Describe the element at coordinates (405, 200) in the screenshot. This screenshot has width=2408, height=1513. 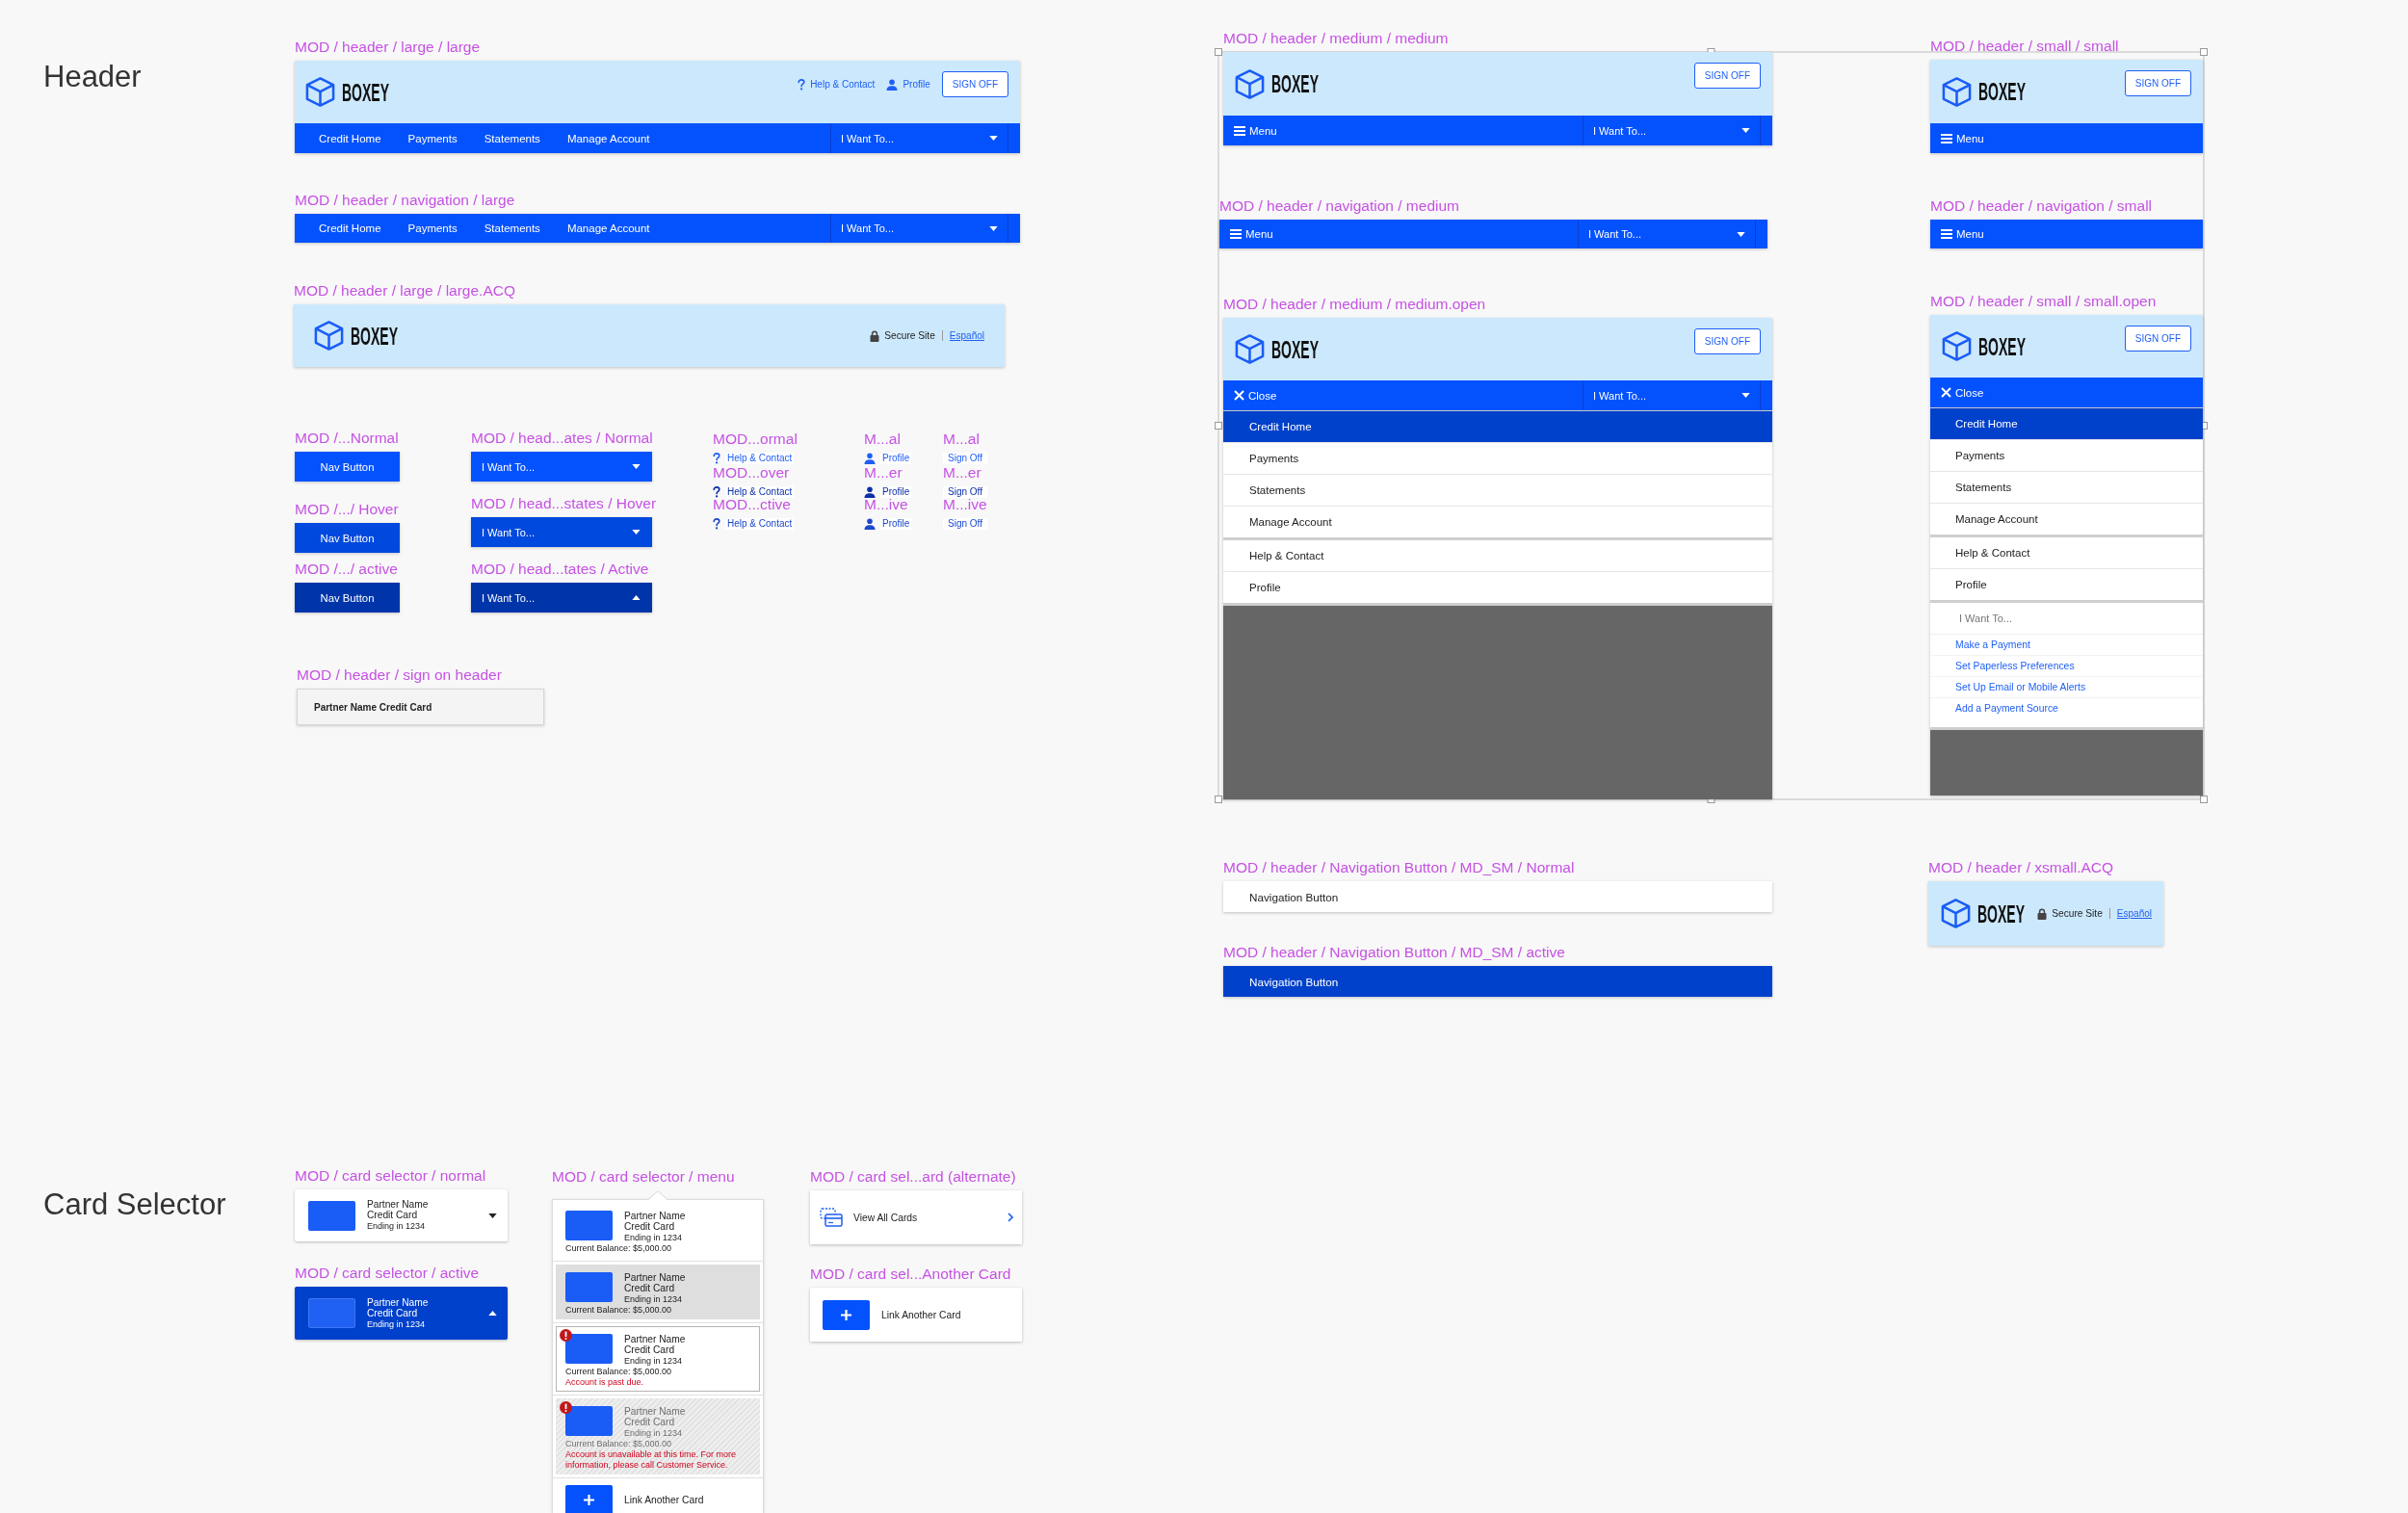
I see `frame-label: MOD / header / navigation / large` at that location.